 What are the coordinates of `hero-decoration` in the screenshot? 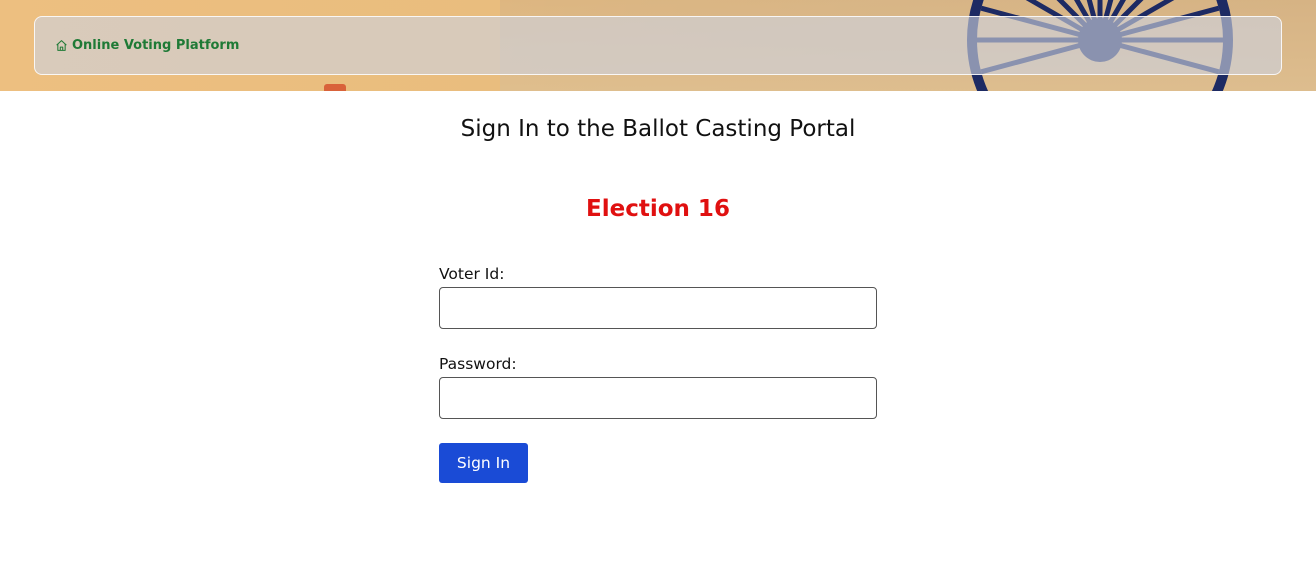 It's located at (335, 87).